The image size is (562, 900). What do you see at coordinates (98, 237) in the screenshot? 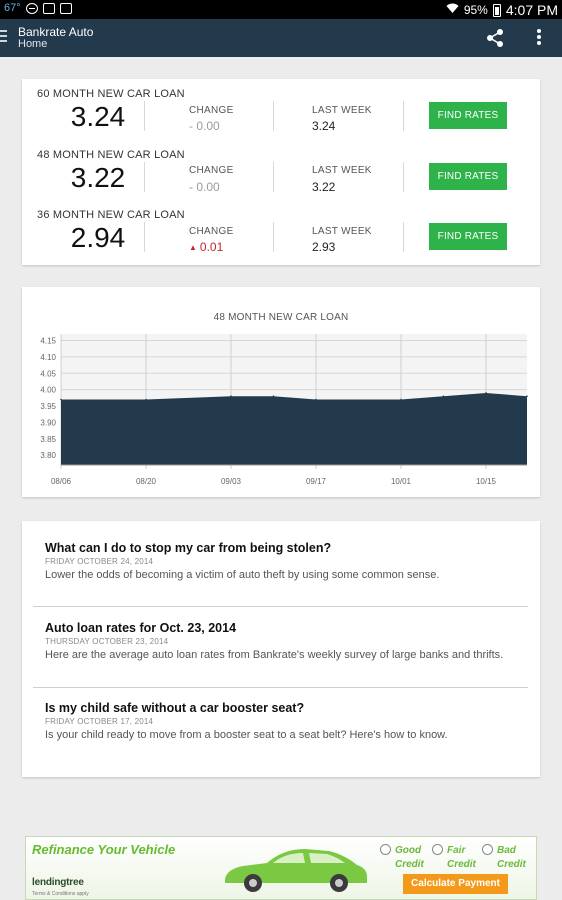
I see `rate-value: 2.94` at bounding box center [98, 237].